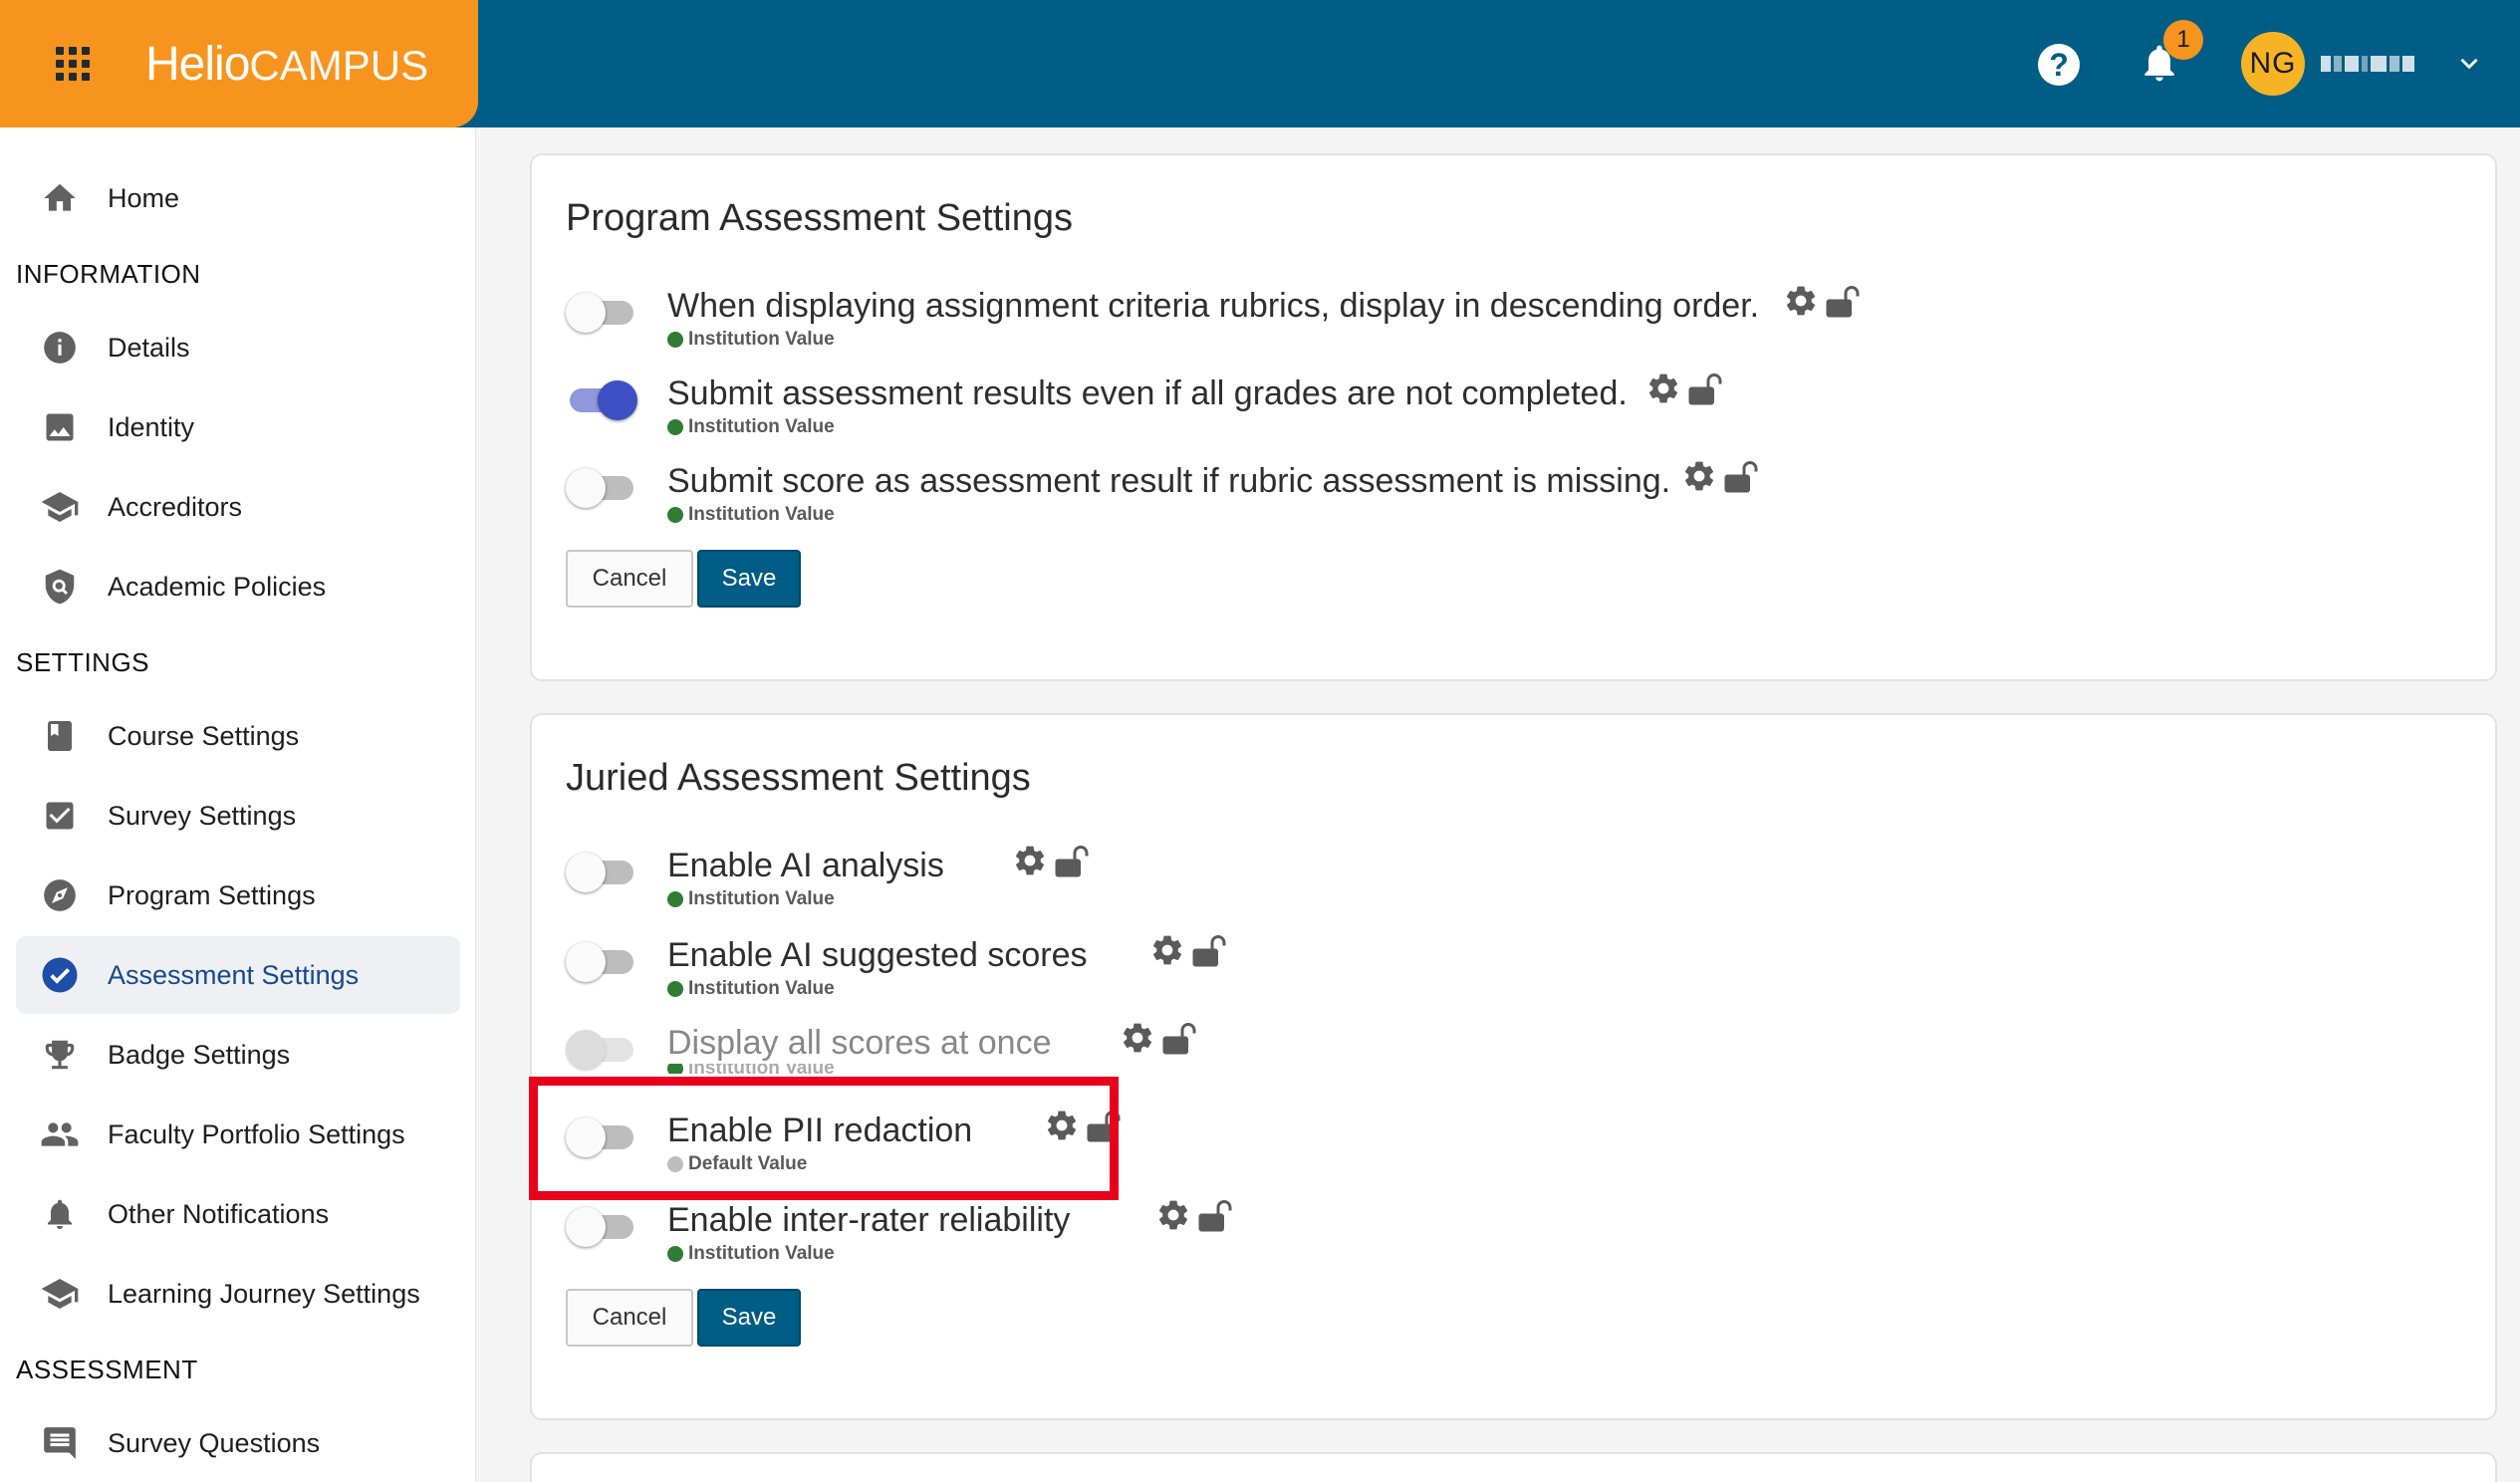  I want to click on section-heading-assessment: ASSESSMENT, so click(107, 1369).